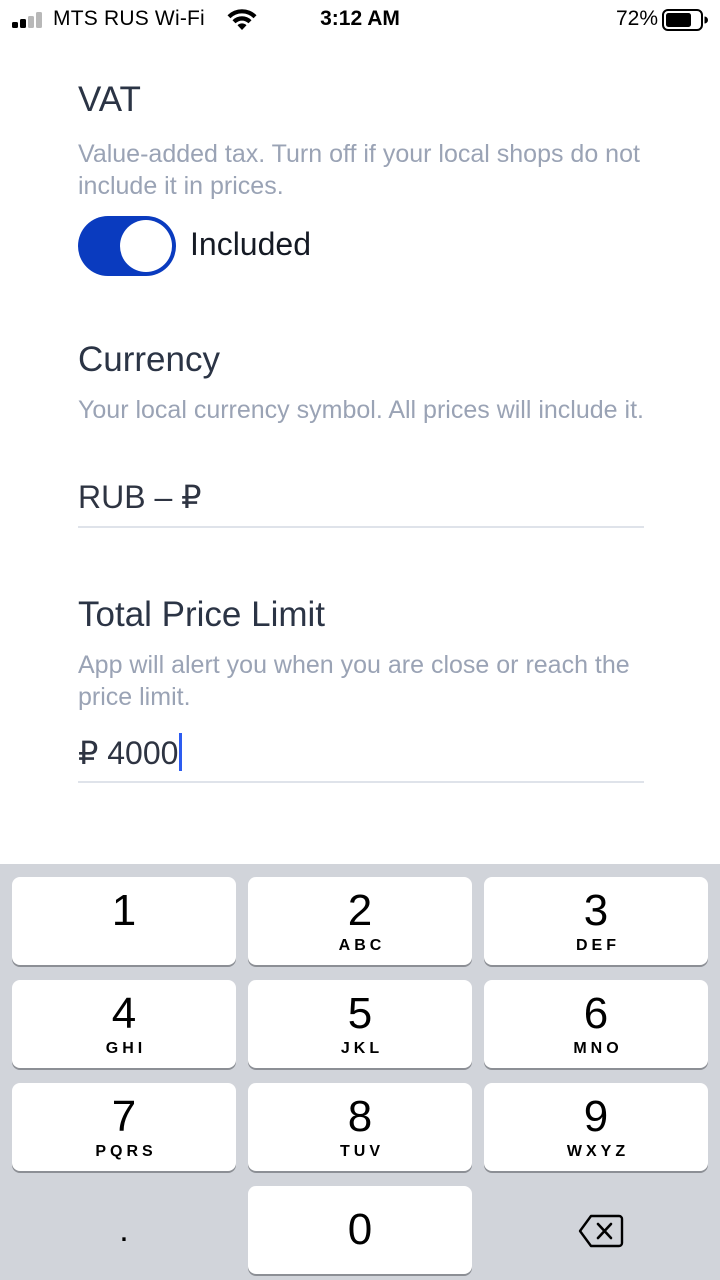 This screenshot has height=1280, width=720. What do you see at coordinates (596, 1013) in the screenshot?
I see `key-digit: 6` at bounding box center [596, 1013].